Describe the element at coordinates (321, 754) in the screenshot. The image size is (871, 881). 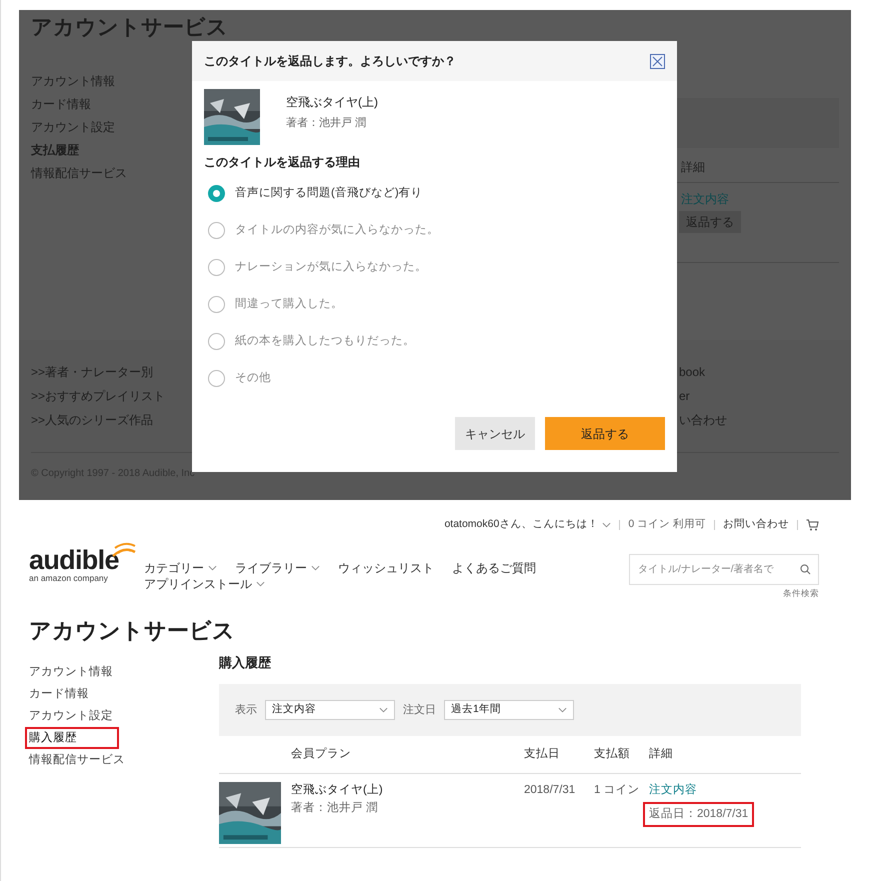
I see `column-header: 会員プラン` at that location.